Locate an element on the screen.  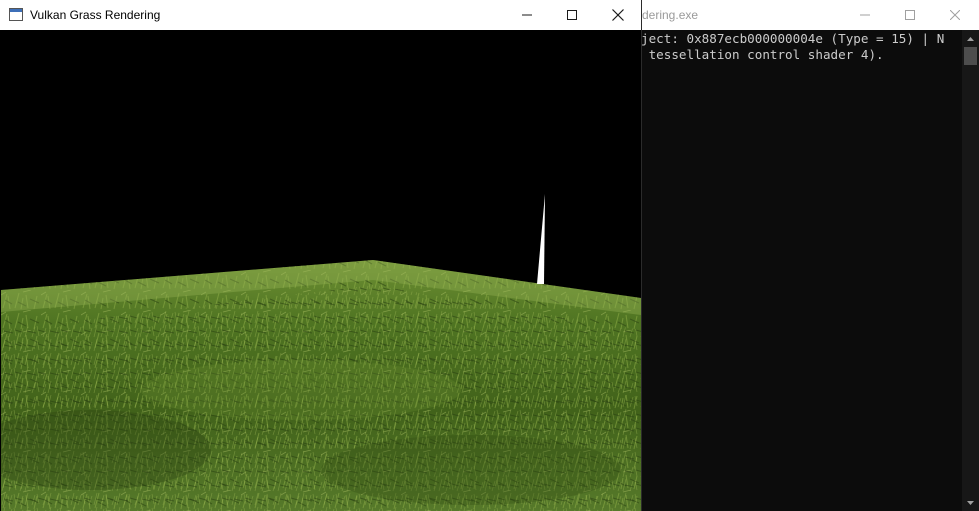
scrollbar-thumb is located at coordinates (970, 56).